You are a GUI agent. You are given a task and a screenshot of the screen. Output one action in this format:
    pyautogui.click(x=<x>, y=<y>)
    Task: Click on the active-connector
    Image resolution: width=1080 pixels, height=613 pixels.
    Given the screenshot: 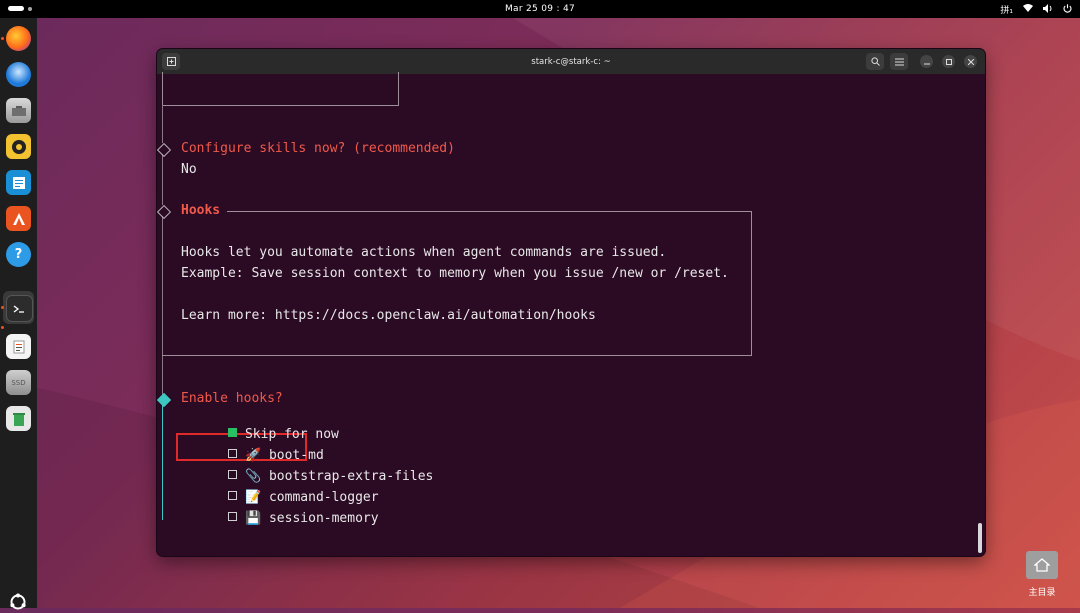 What is the action you would take?
    pyautogui.click(x=162, y=462)
    